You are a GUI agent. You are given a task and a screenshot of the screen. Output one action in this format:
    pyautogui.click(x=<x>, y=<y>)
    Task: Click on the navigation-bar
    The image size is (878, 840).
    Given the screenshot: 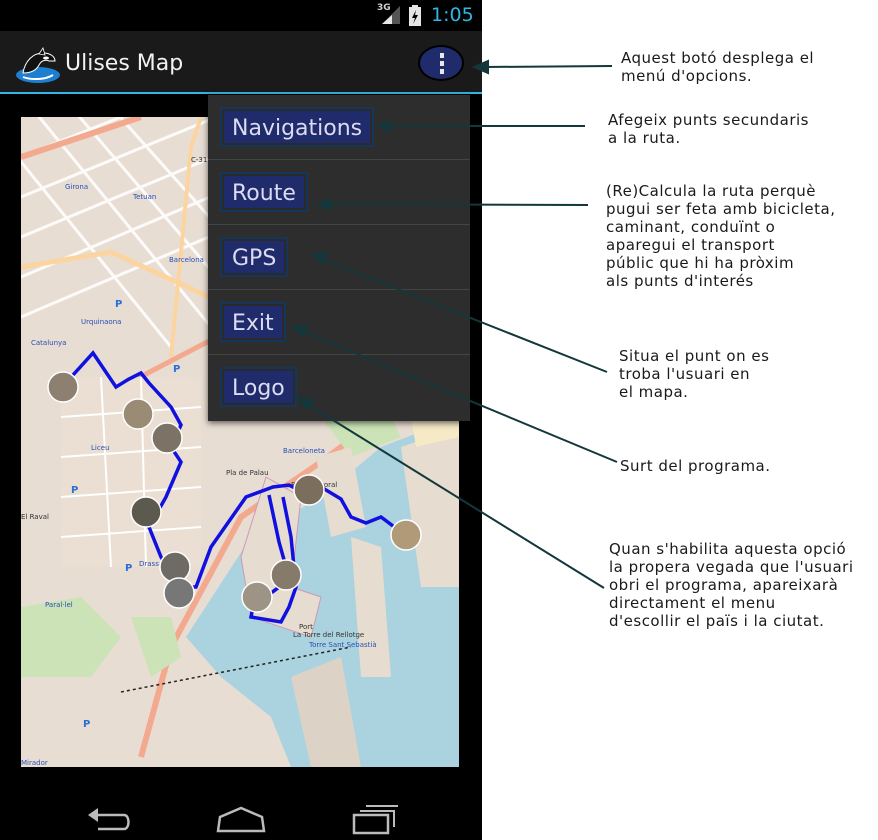 What is the action you would take?
    pyautogui.click(x=241, y=817)
    